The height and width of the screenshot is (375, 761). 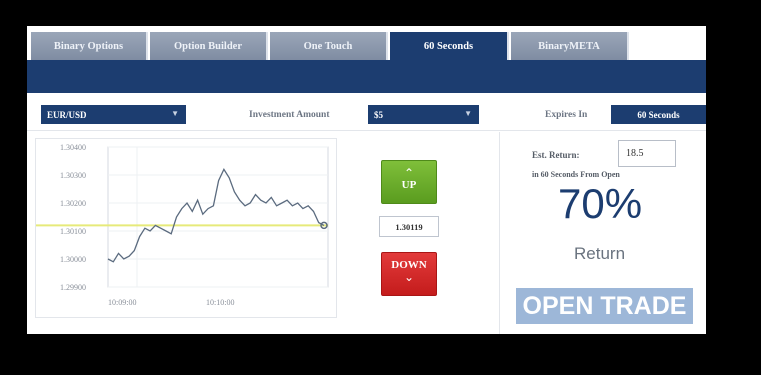 What do you see at coordinates (409, 277) in the screenshot?
I see `chevron-down-icon: ⌄` at bounding box center [409, 277].